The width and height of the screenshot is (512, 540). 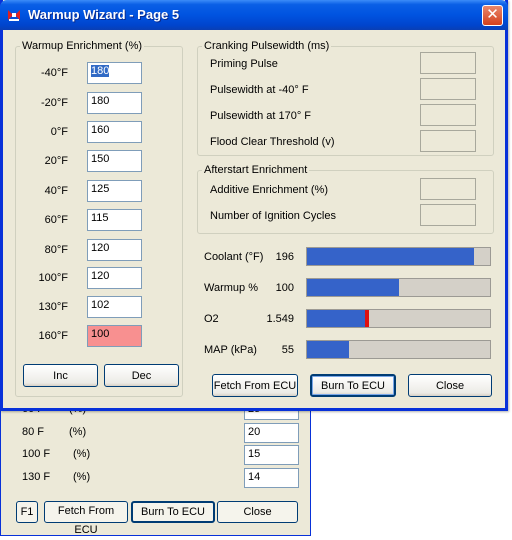 What do you see at coordinates (256, 170) in the screenshot?
I see `afterstart-legend: Afterstart Enrichment` at bounding box center [256, 170].